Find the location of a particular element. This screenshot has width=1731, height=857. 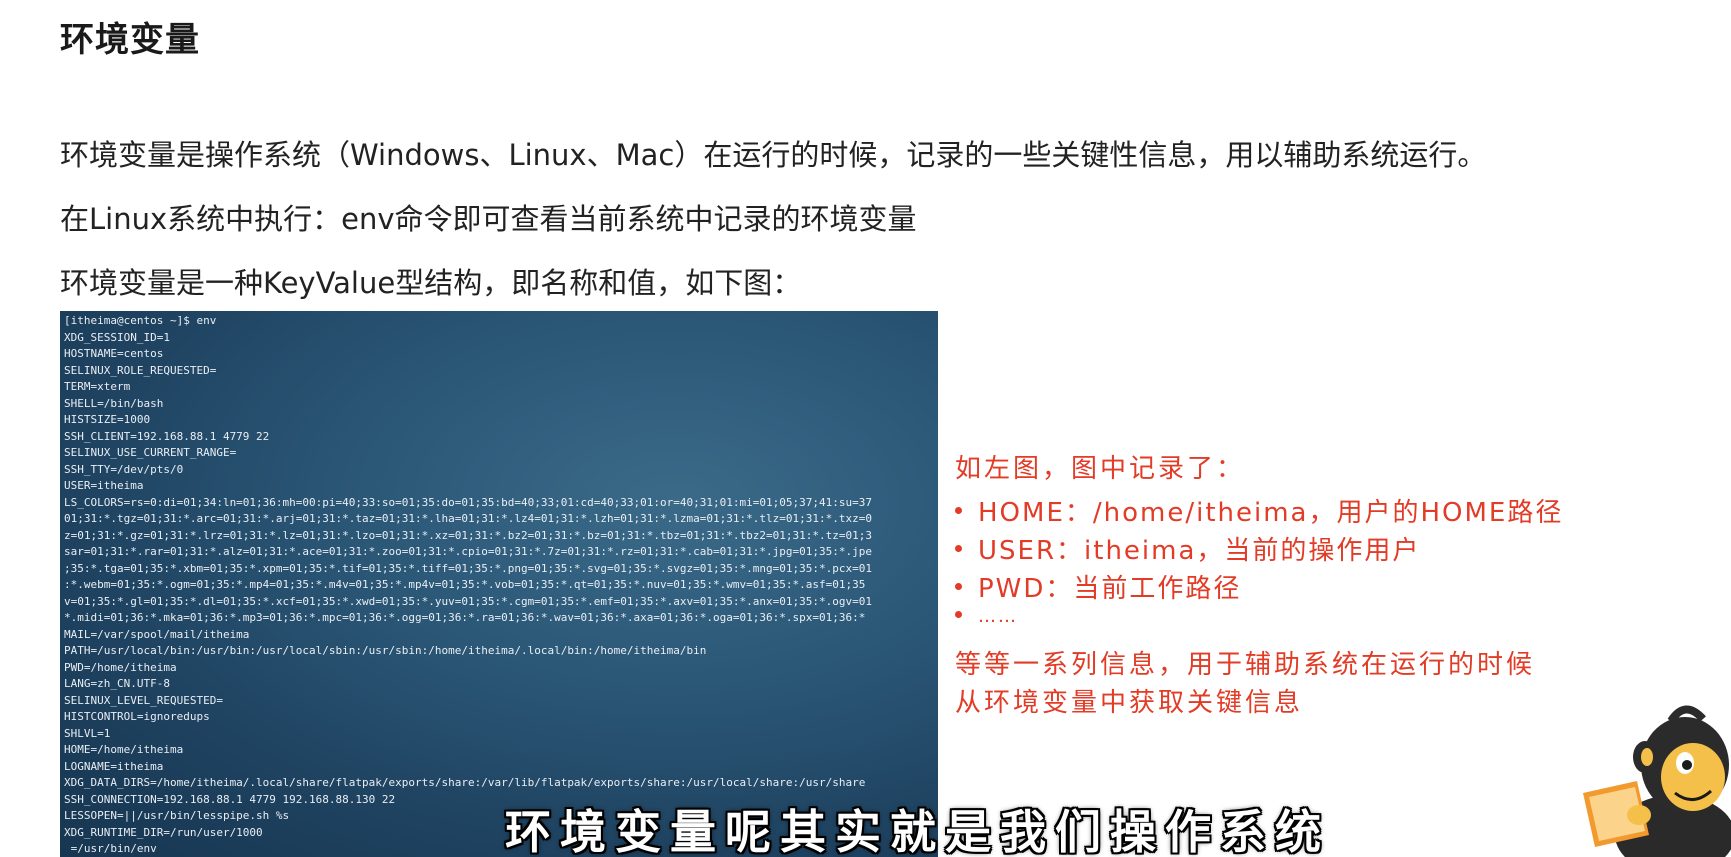

terminal-line: LANG=zh_CN.UTF-8 is located at coordinates (117, 683).